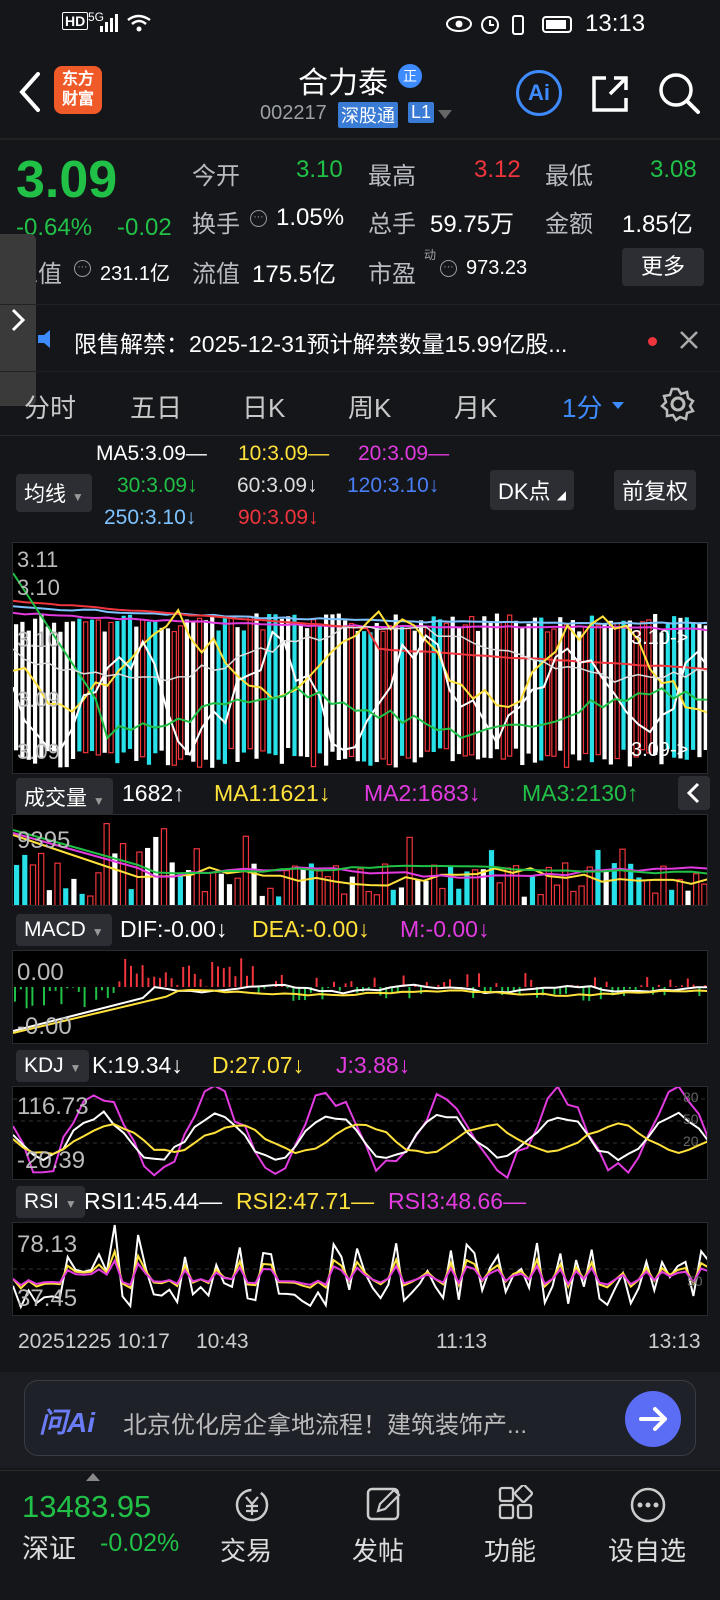  I want to click on logo-line-2: 财富, so click(77, 99).